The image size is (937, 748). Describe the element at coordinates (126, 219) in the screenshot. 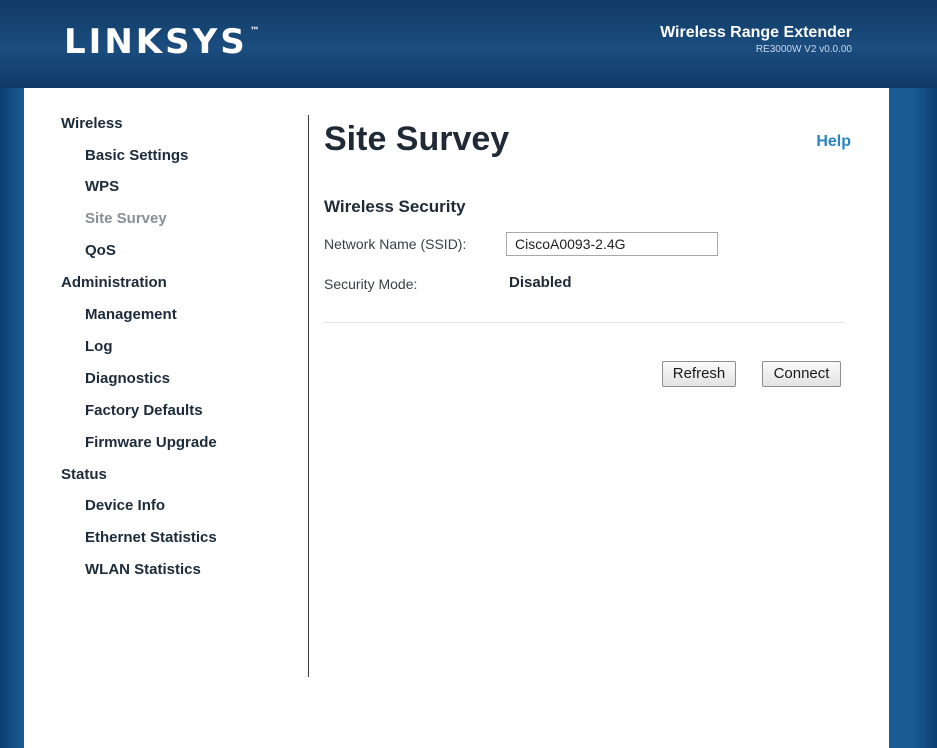

I see `nav-item-site-survey: Site Survey` at that location.